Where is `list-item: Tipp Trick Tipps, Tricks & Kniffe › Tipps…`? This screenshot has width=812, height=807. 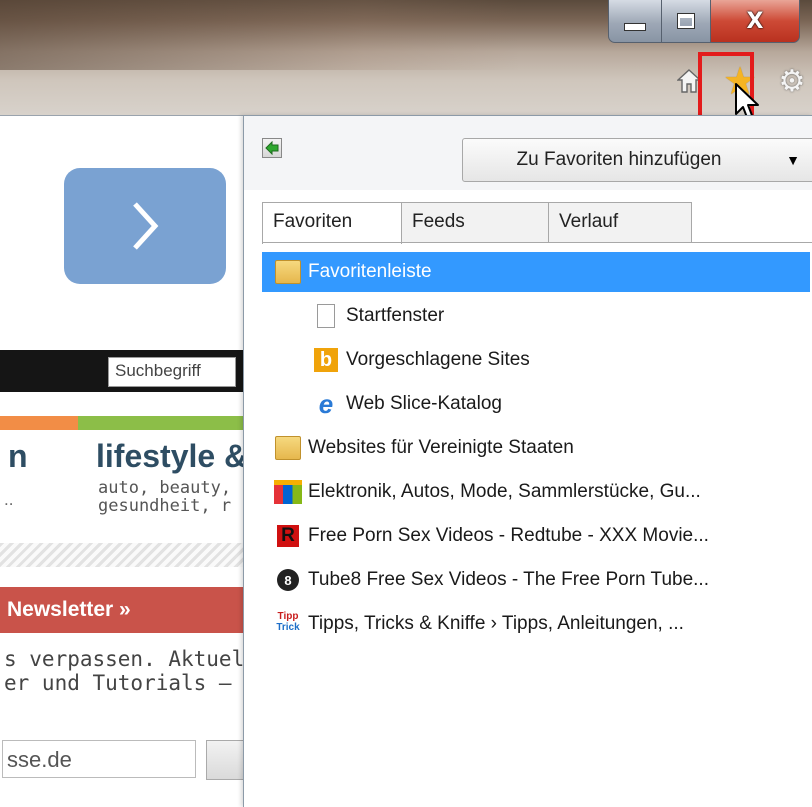
list-item: Tipp Trick Tipps, Tricks & Kniffe › Tipps… is located at coordinates (536, 624).